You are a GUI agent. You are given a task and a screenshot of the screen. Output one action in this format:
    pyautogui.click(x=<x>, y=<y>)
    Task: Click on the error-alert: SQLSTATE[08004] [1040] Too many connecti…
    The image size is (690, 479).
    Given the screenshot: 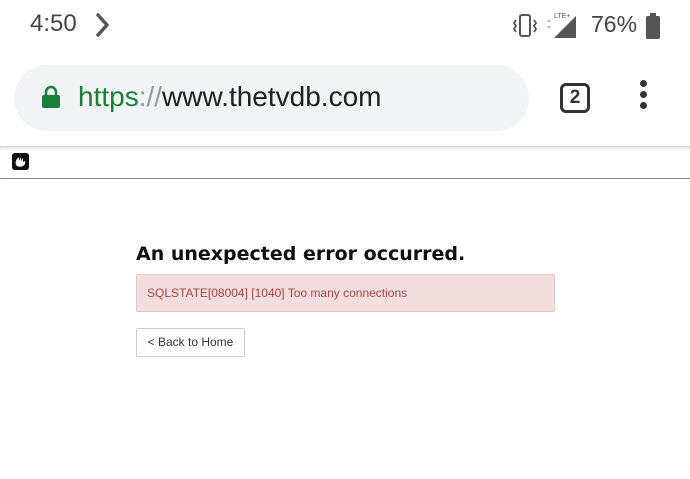 What is the action you would take?
    pyautogui.click(x=345, y=293)
    